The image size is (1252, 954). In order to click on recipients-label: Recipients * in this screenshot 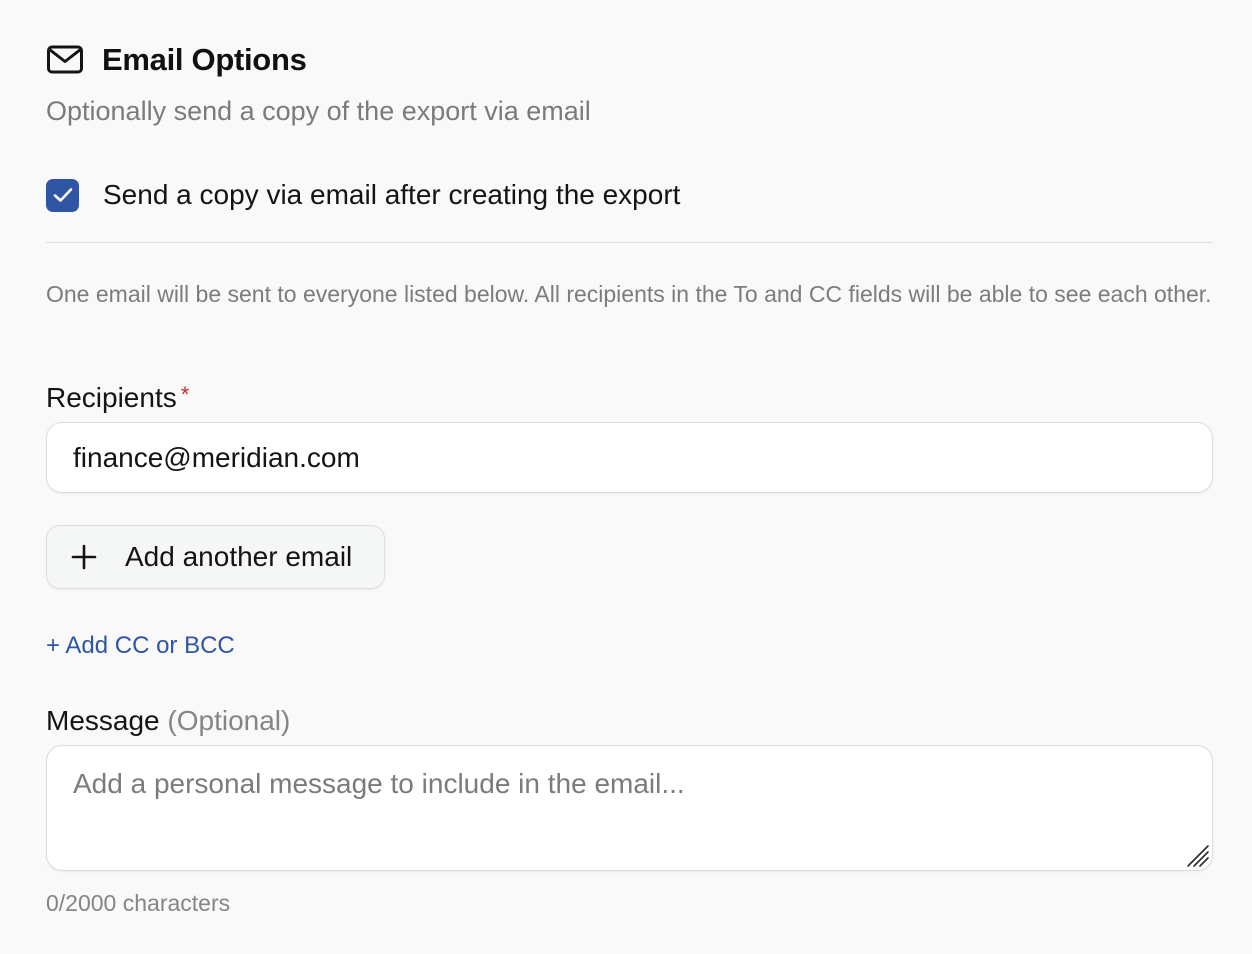, I will do `click(117, 398)`.